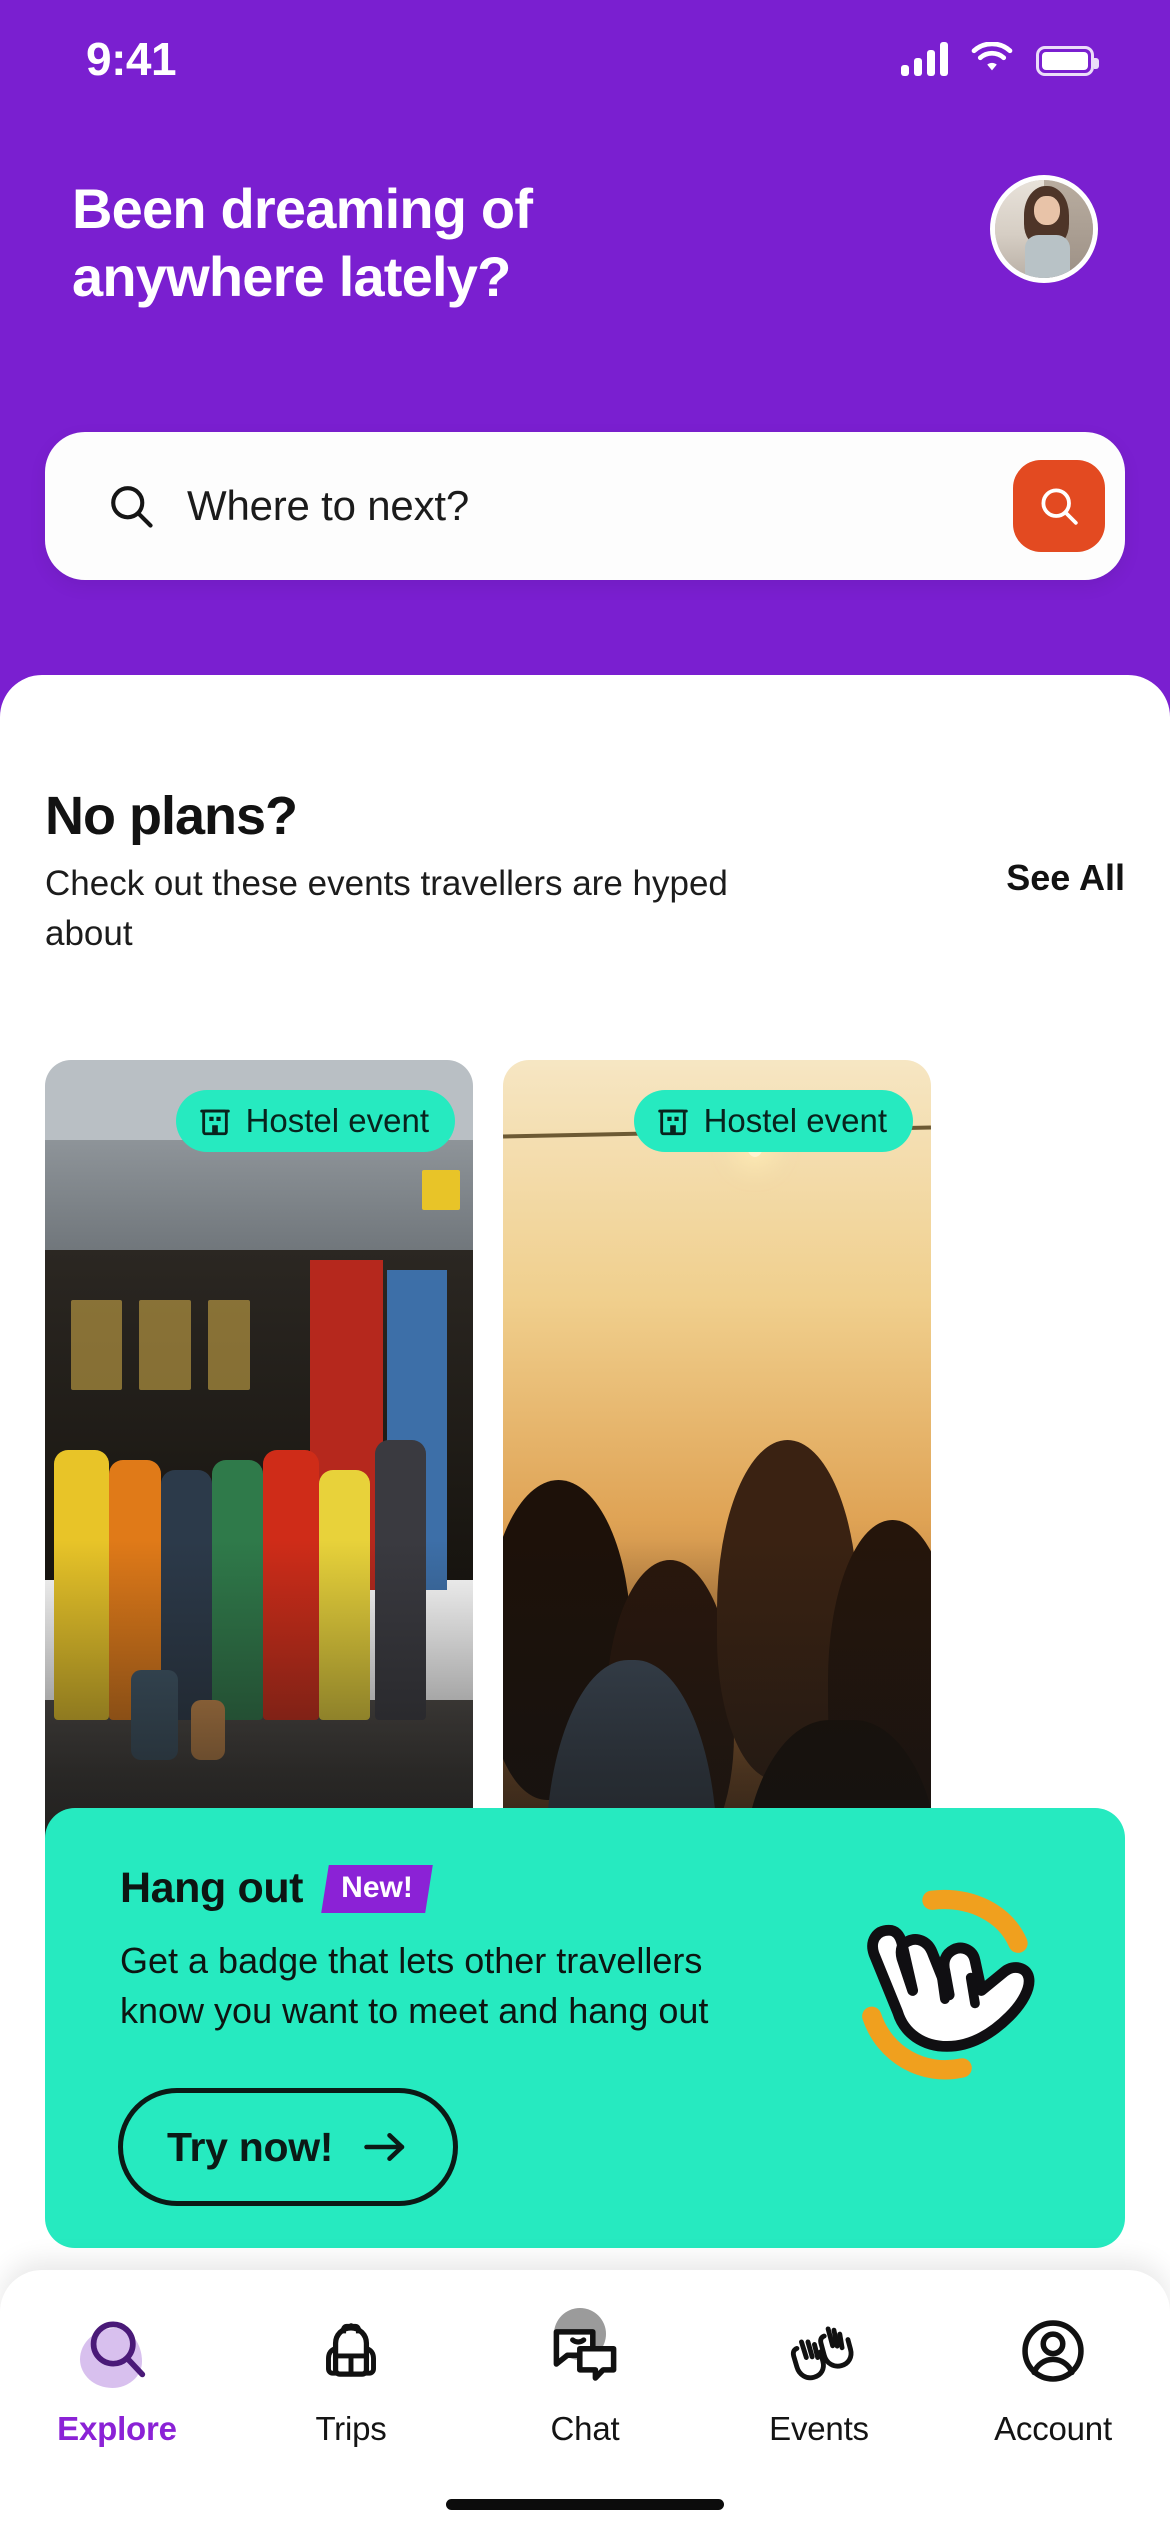  Describe the element at coordinates (351, 2351) in the screenshot. I see `backpack-icon` at that location.